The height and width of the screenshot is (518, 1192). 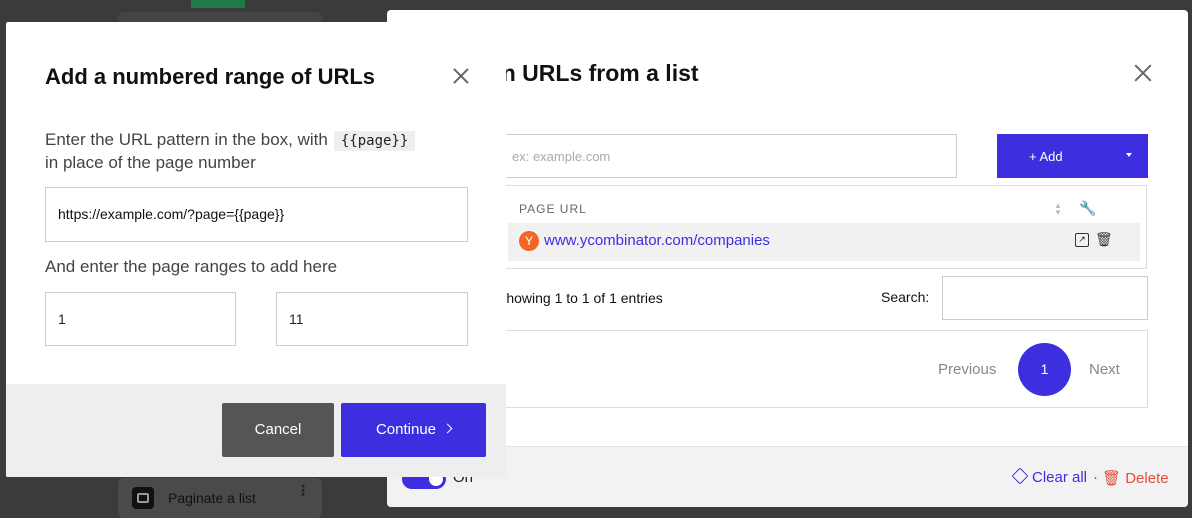 I want to click on instruction-start: Enter the URL pattern in the box, with, so click(x=186, y=139).